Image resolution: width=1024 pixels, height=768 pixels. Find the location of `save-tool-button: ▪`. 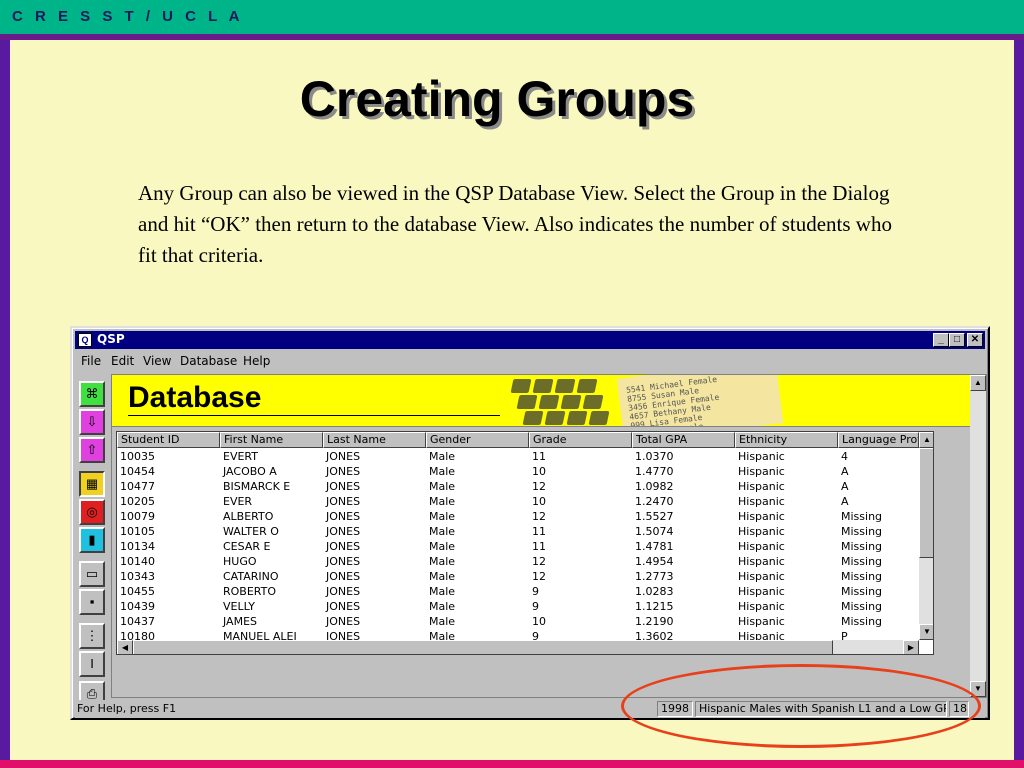

save-tool-button: ▪ is located at coordinates (92, 602).